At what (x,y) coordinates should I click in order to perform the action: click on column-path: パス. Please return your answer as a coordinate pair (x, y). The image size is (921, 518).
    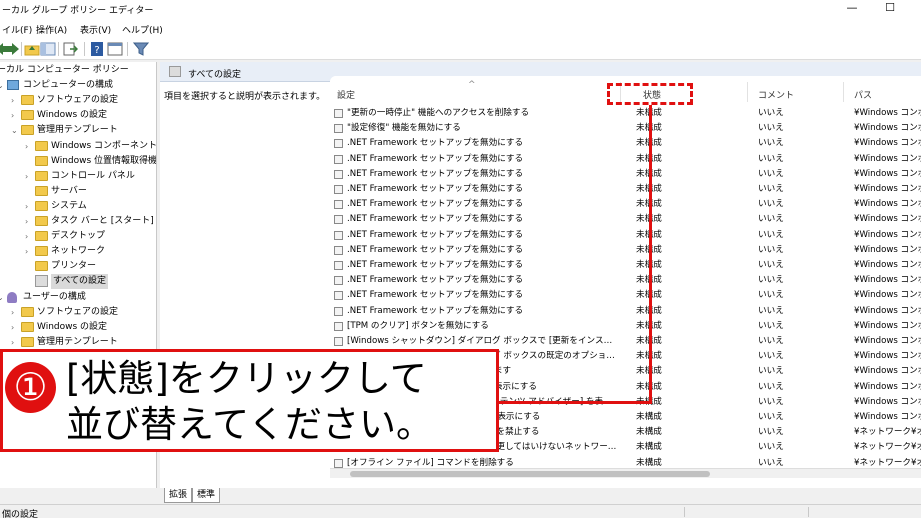
    Looking at the image, I should click on (863, 94).